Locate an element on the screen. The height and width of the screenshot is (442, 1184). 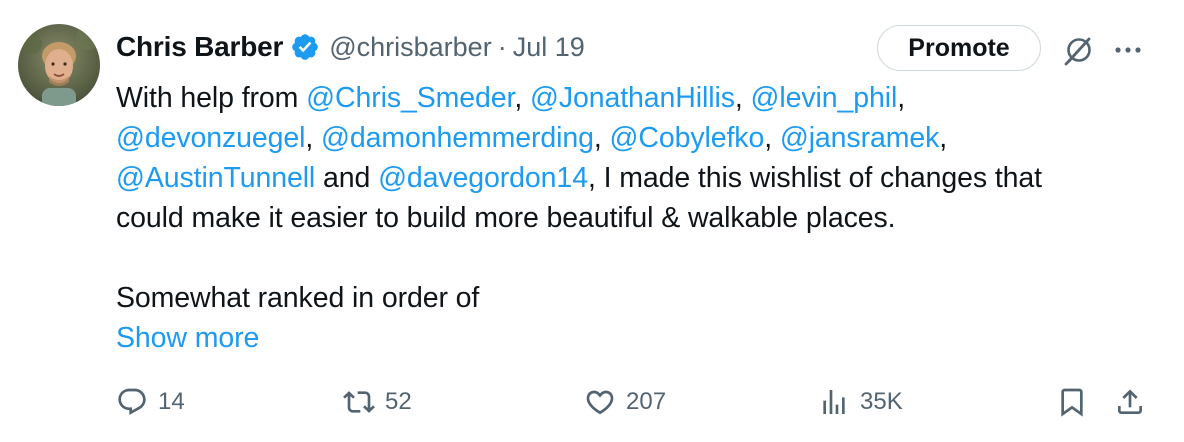
mention-link: @levin_phil is located at coordinates (824, 98).